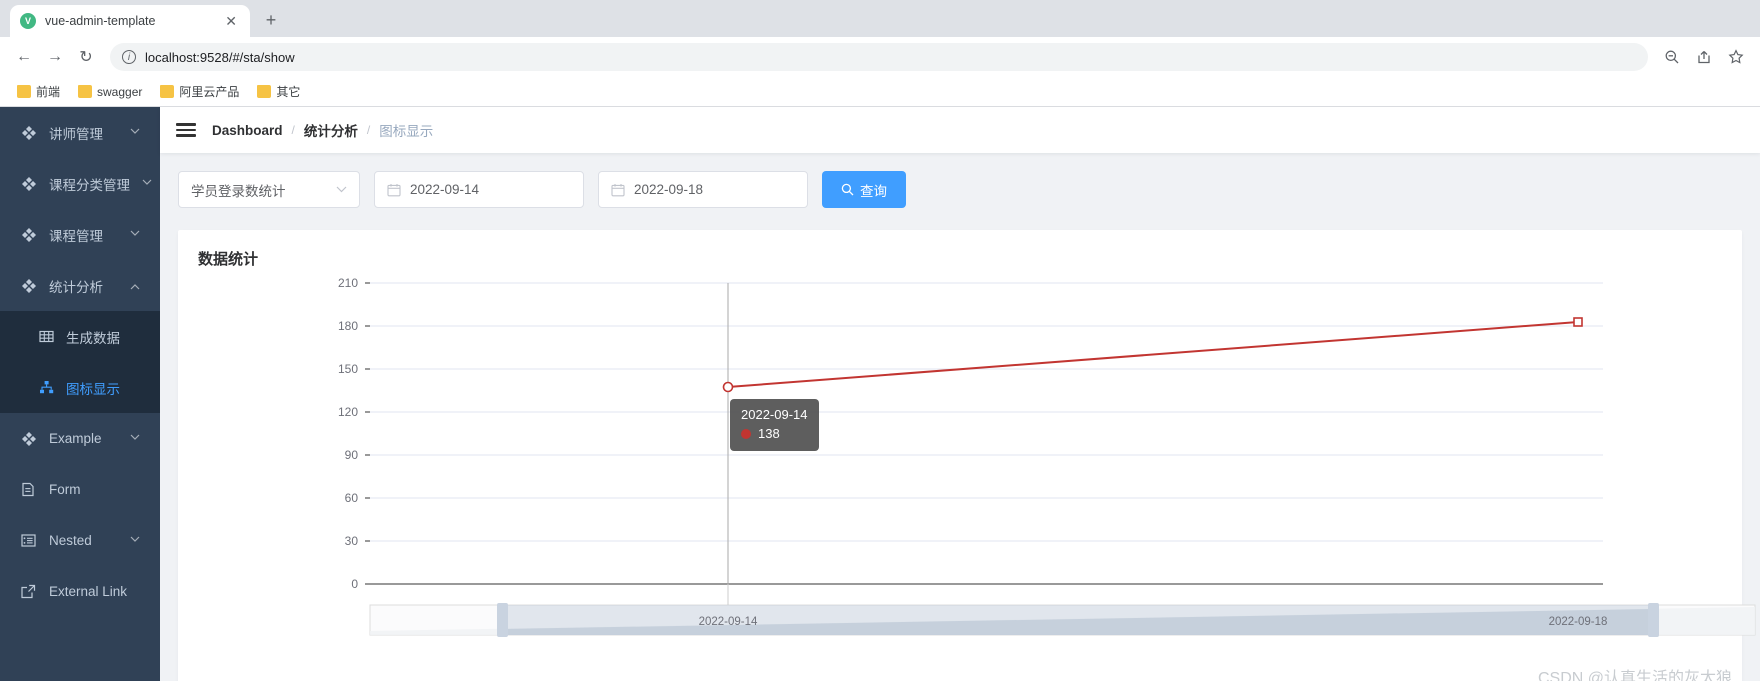 This screenshot has height=681, width=1760. I want to click on sidebar-item-course-category: 课程分类管理, so click(80, 183).